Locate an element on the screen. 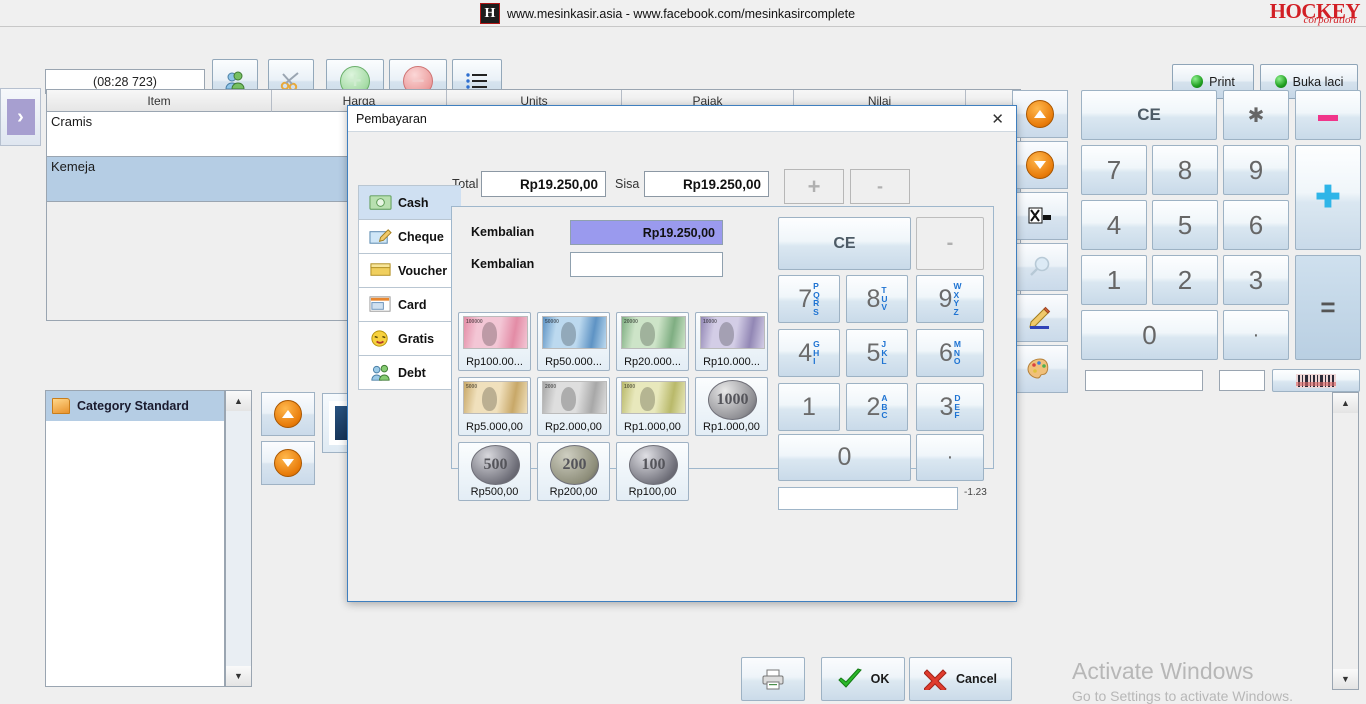 Image resolution: width=1366 pixels, height=704 pixels. category-list-item-selected: Category Standard is located at coordinates (135, 406).